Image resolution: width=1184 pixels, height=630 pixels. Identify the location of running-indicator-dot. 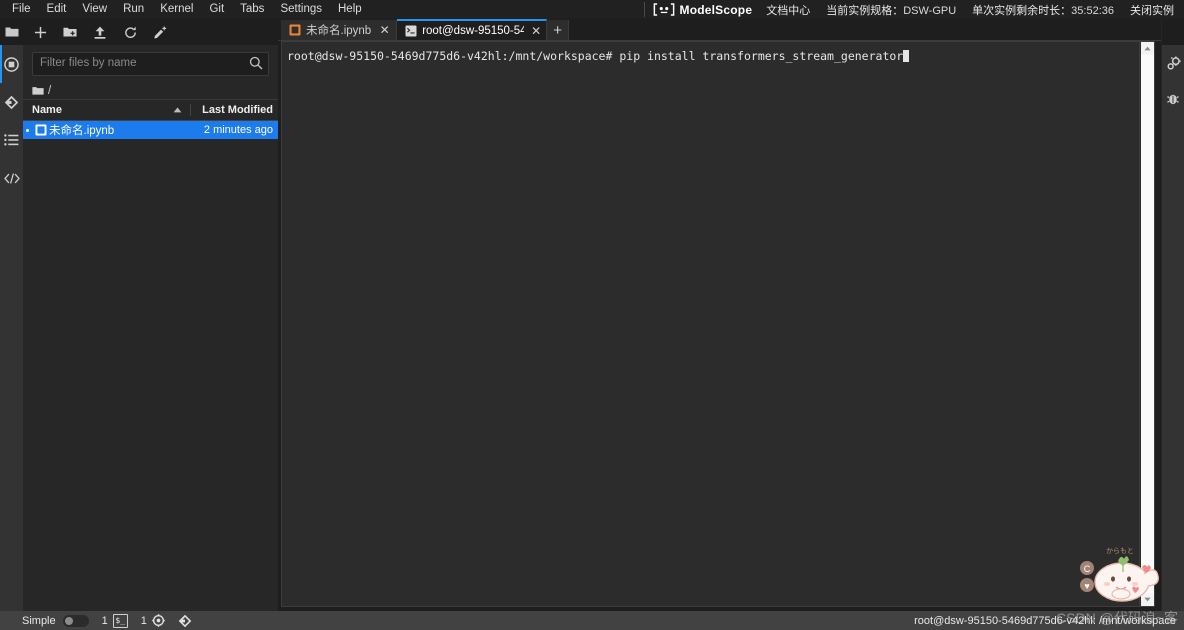
(27, 130).